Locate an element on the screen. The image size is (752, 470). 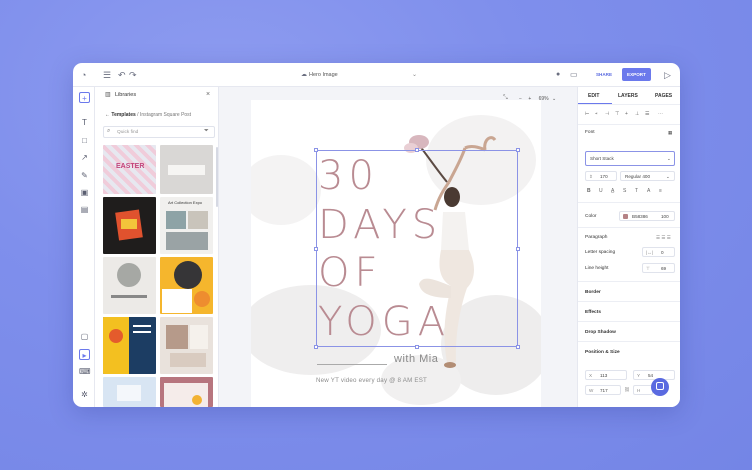
effects-section: Effects is located at coordinates (593, 312).